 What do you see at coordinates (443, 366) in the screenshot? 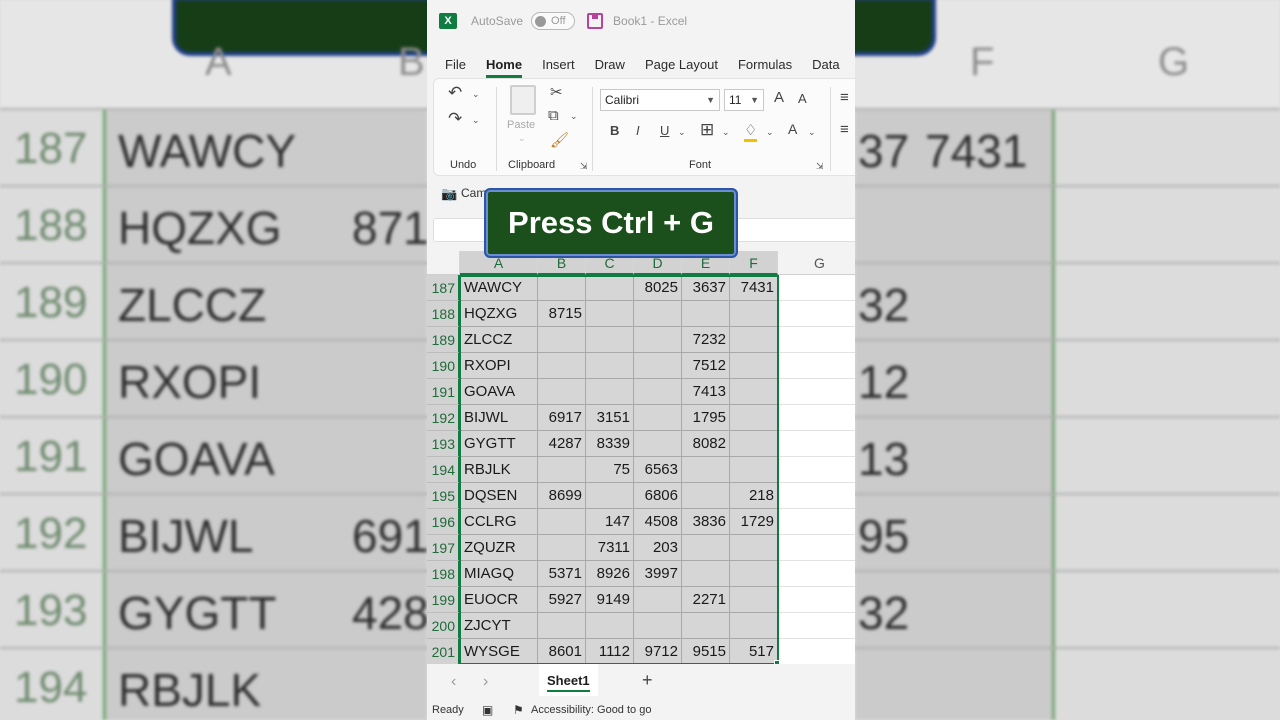
I see `row-header: 190` at bounding box center [443, 366].